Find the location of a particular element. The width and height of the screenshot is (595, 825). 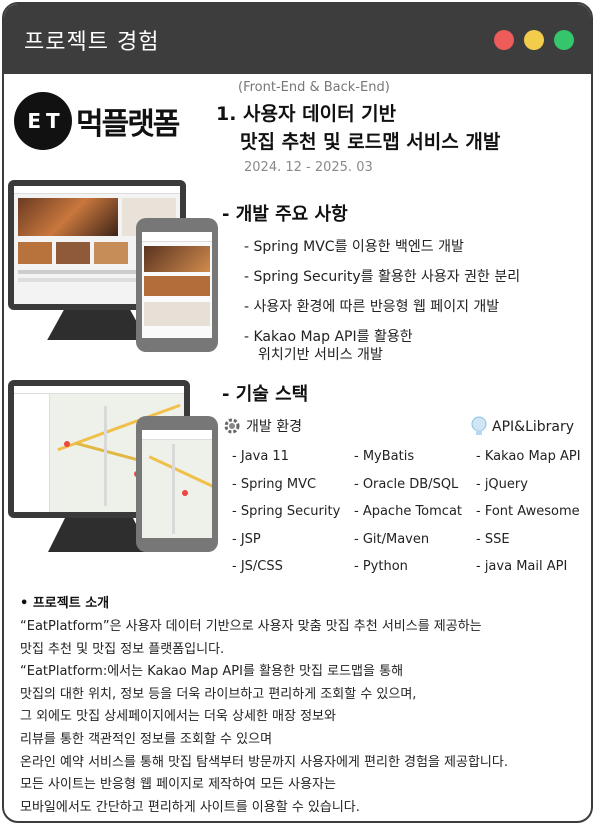

project-title: 1. 사용자 데이터 기반 맛집 추천 및 로드맵 서비스 개발 is located at coordinates (358, 128).